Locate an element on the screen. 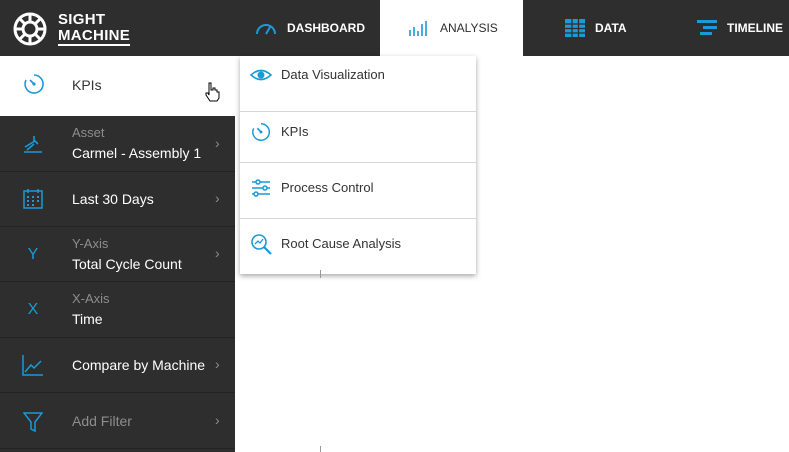  menu-item-process-control: Process Control is located at coordinates (358, 191).